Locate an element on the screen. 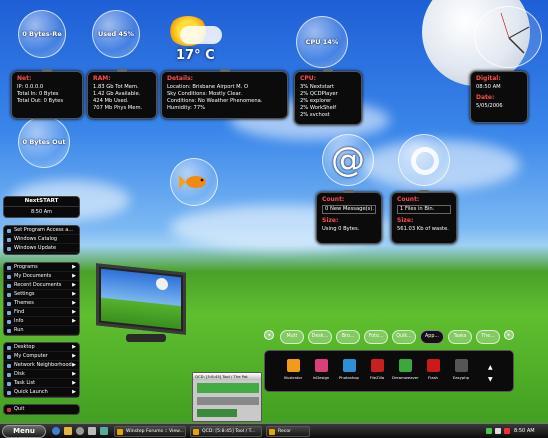 Image resolution: width=548 pixels, height=438 pixels. qcd-controls is located at coordinates (228, 401).